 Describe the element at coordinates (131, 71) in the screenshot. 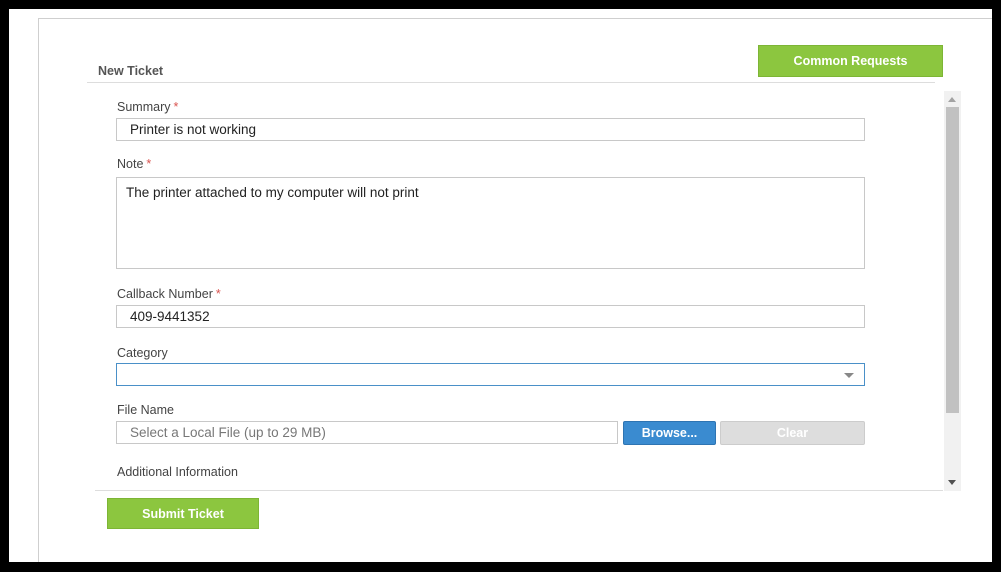

I see `page-title: New Ticket` at that location.